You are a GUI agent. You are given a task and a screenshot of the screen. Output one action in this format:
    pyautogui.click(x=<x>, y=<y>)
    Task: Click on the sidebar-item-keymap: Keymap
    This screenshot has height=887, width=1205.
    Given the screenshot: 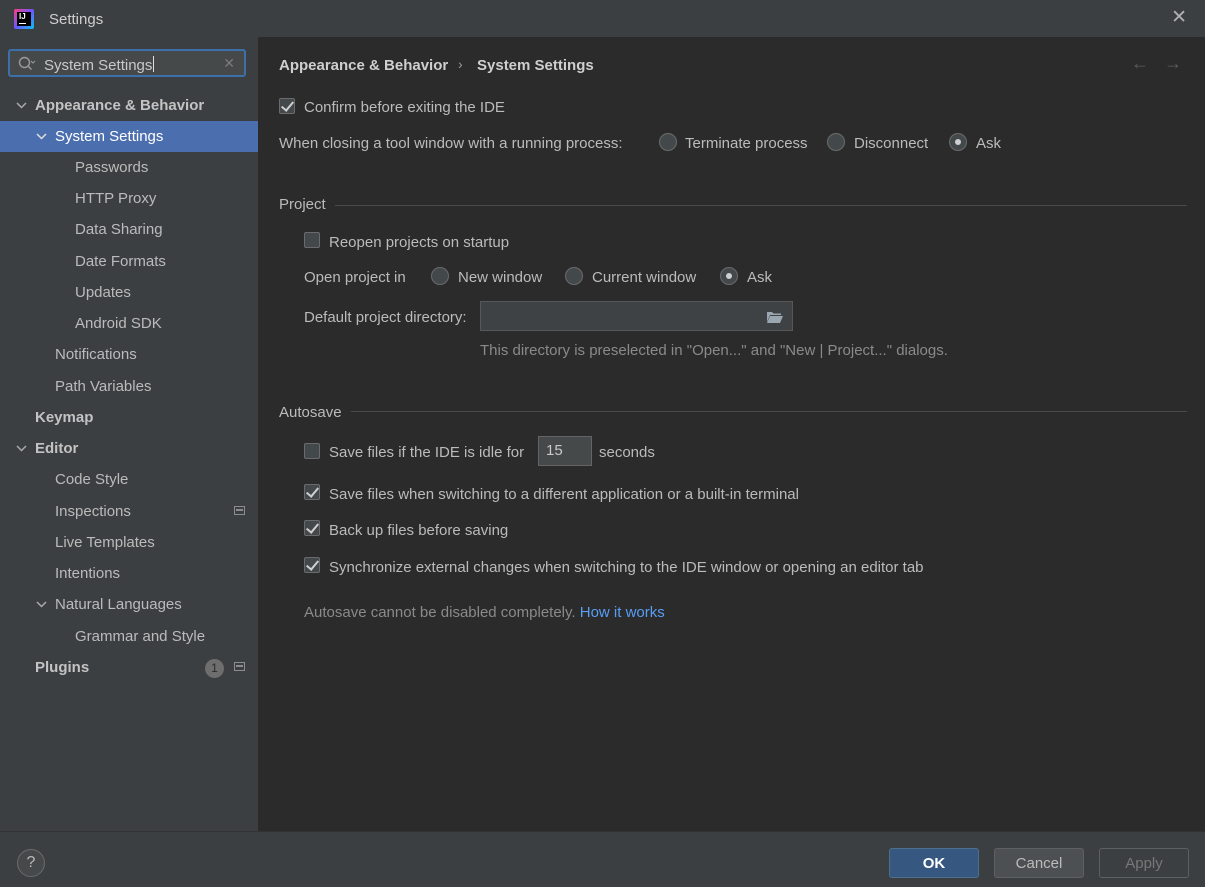 What is the action you would take?
    pyautogui.click(x=129, y=417)
    